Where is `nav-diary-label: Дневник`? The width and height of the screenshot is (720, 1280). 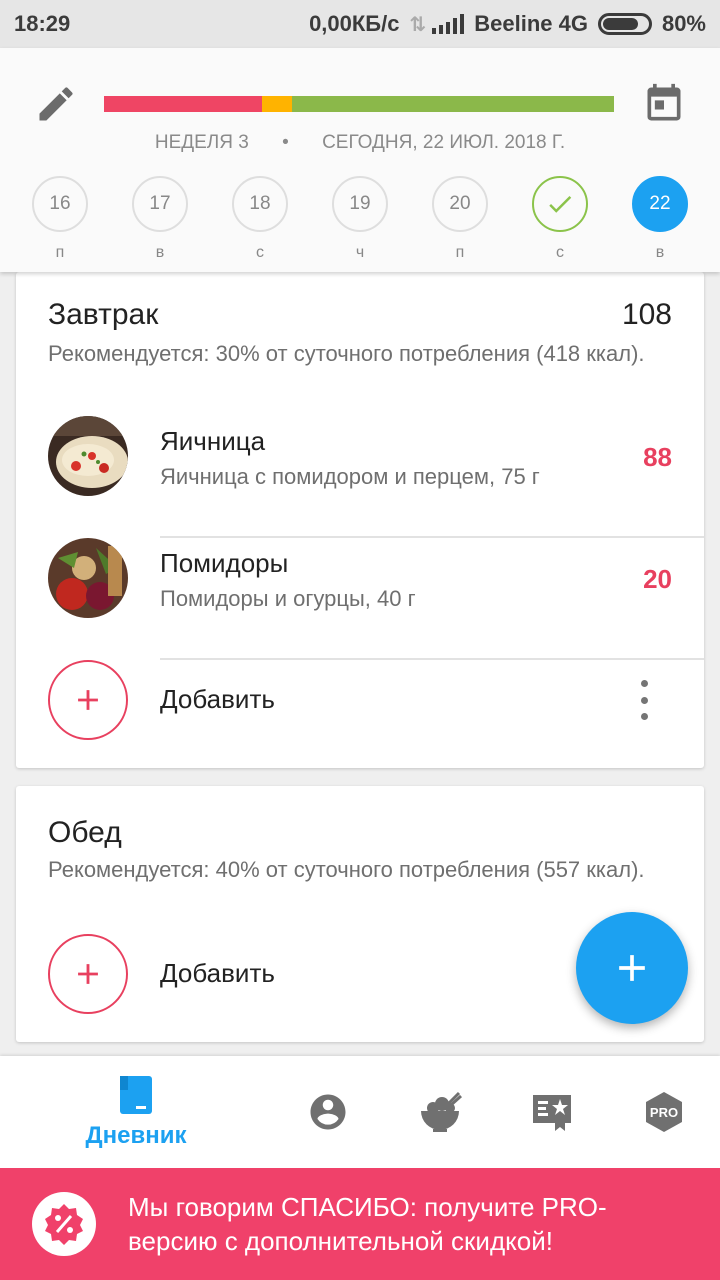 nav-diary-label: Дневник is located at coordinates (136, 1135).